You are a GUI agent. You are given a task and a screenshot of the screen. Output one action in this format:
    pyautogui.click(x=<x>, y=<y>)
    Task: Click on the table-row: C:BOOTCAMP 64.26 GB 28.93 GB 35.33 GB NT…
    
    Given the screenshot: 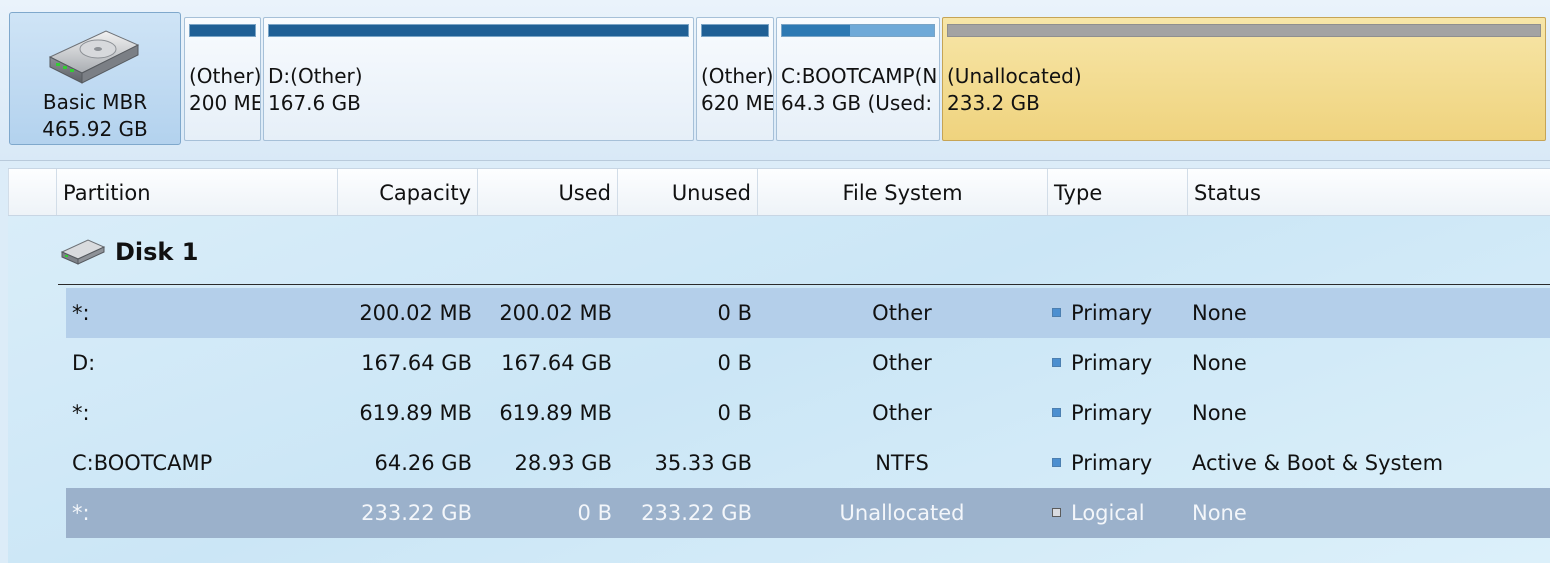 What is the action you would take?
    pyautogui.click(x=808, y=463)
    